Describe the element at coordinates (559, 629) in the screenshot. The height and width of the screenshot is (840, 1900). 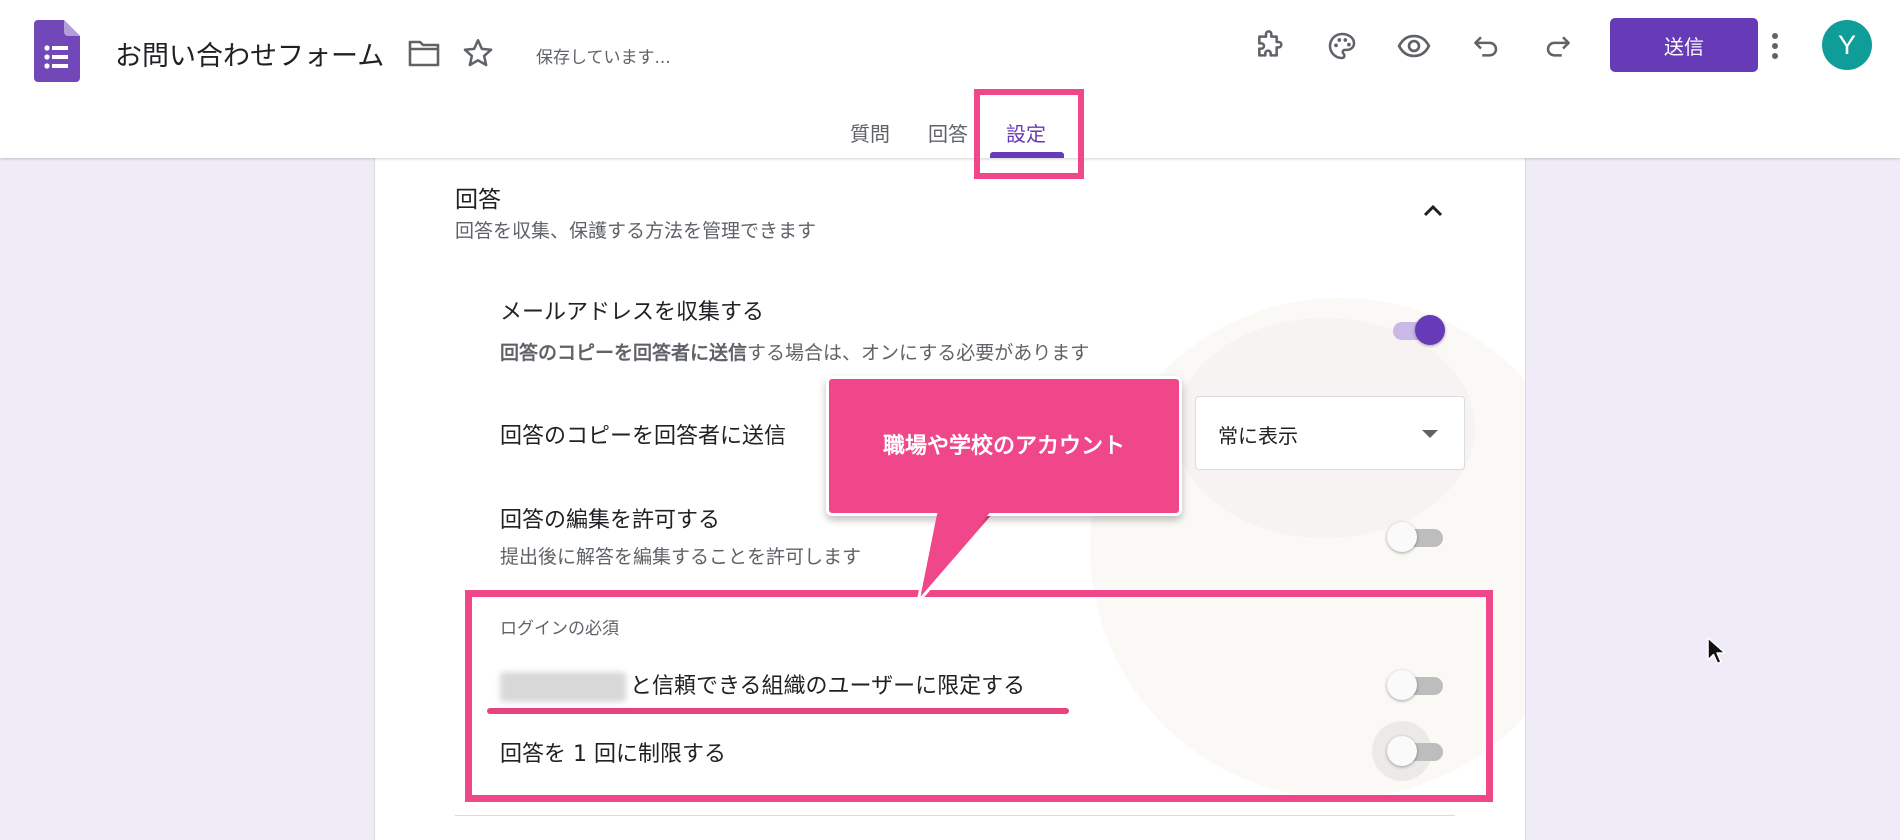
I see `login-required-subheader: ログインの必須` at that location.